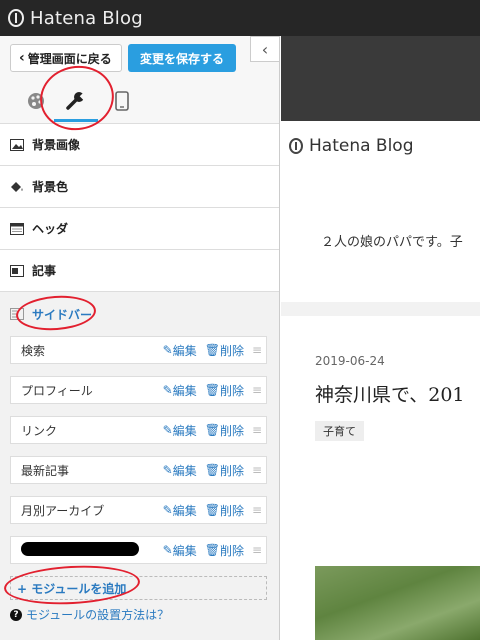 This screenshot has height=640, width=480. What do you see at coordinates (44, 271) in the screenshot?
I see `section-label: 記事` at bounding box center [44, 271].